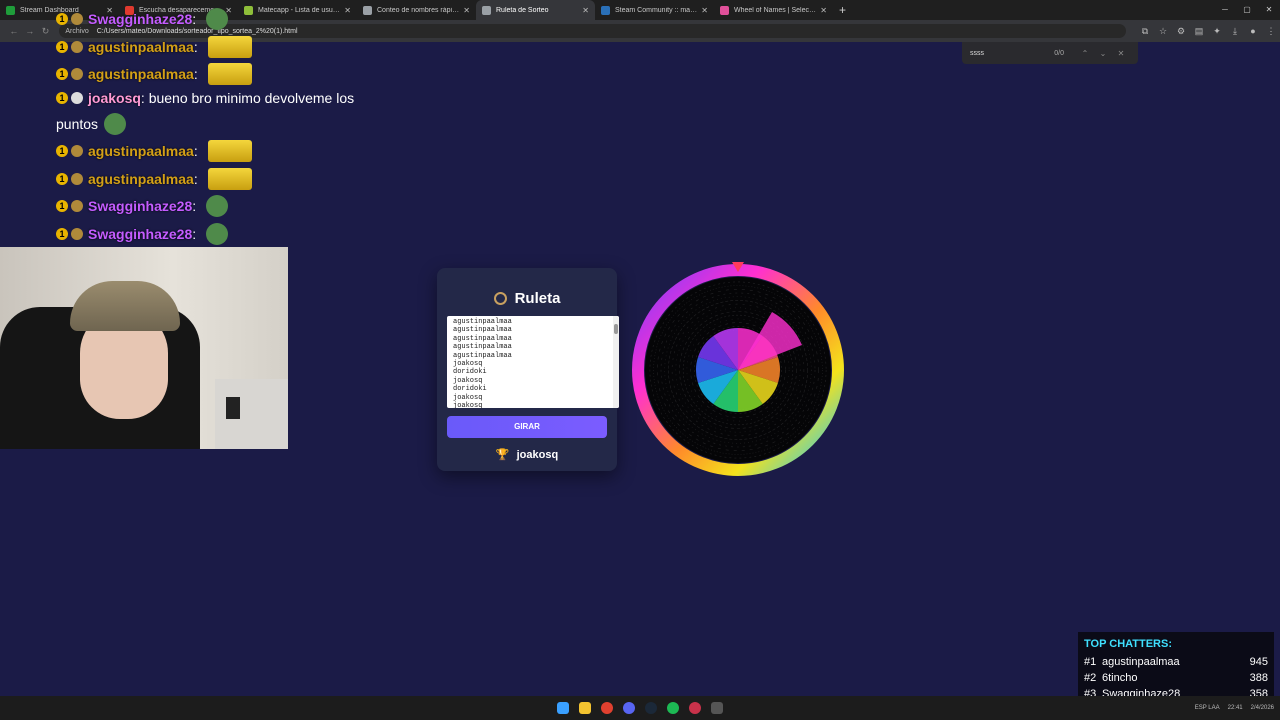 The width and height of the screenshot is (1280, 720). Describe the element at coordinates (1217, 31) in the screenshot. I see `puzzle-icon: ✦` at that location.